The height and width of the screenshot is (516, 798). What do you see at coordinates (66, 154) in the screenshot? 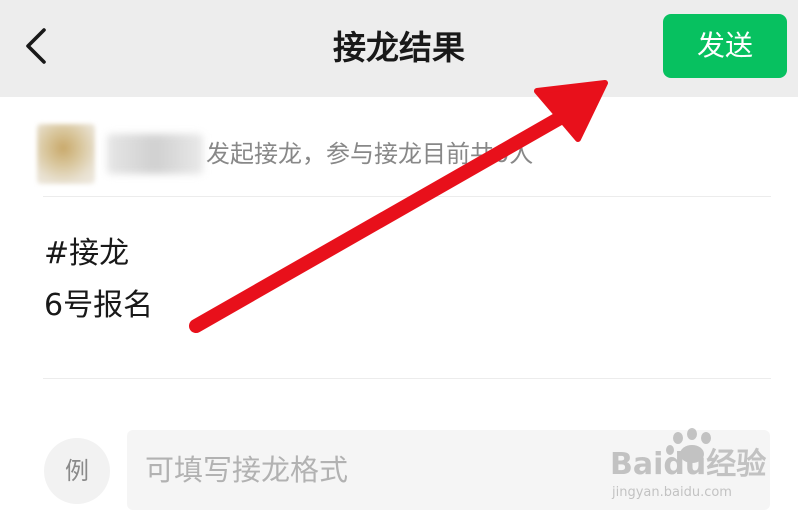
I see `avatar` at bounding box center [66, 154].